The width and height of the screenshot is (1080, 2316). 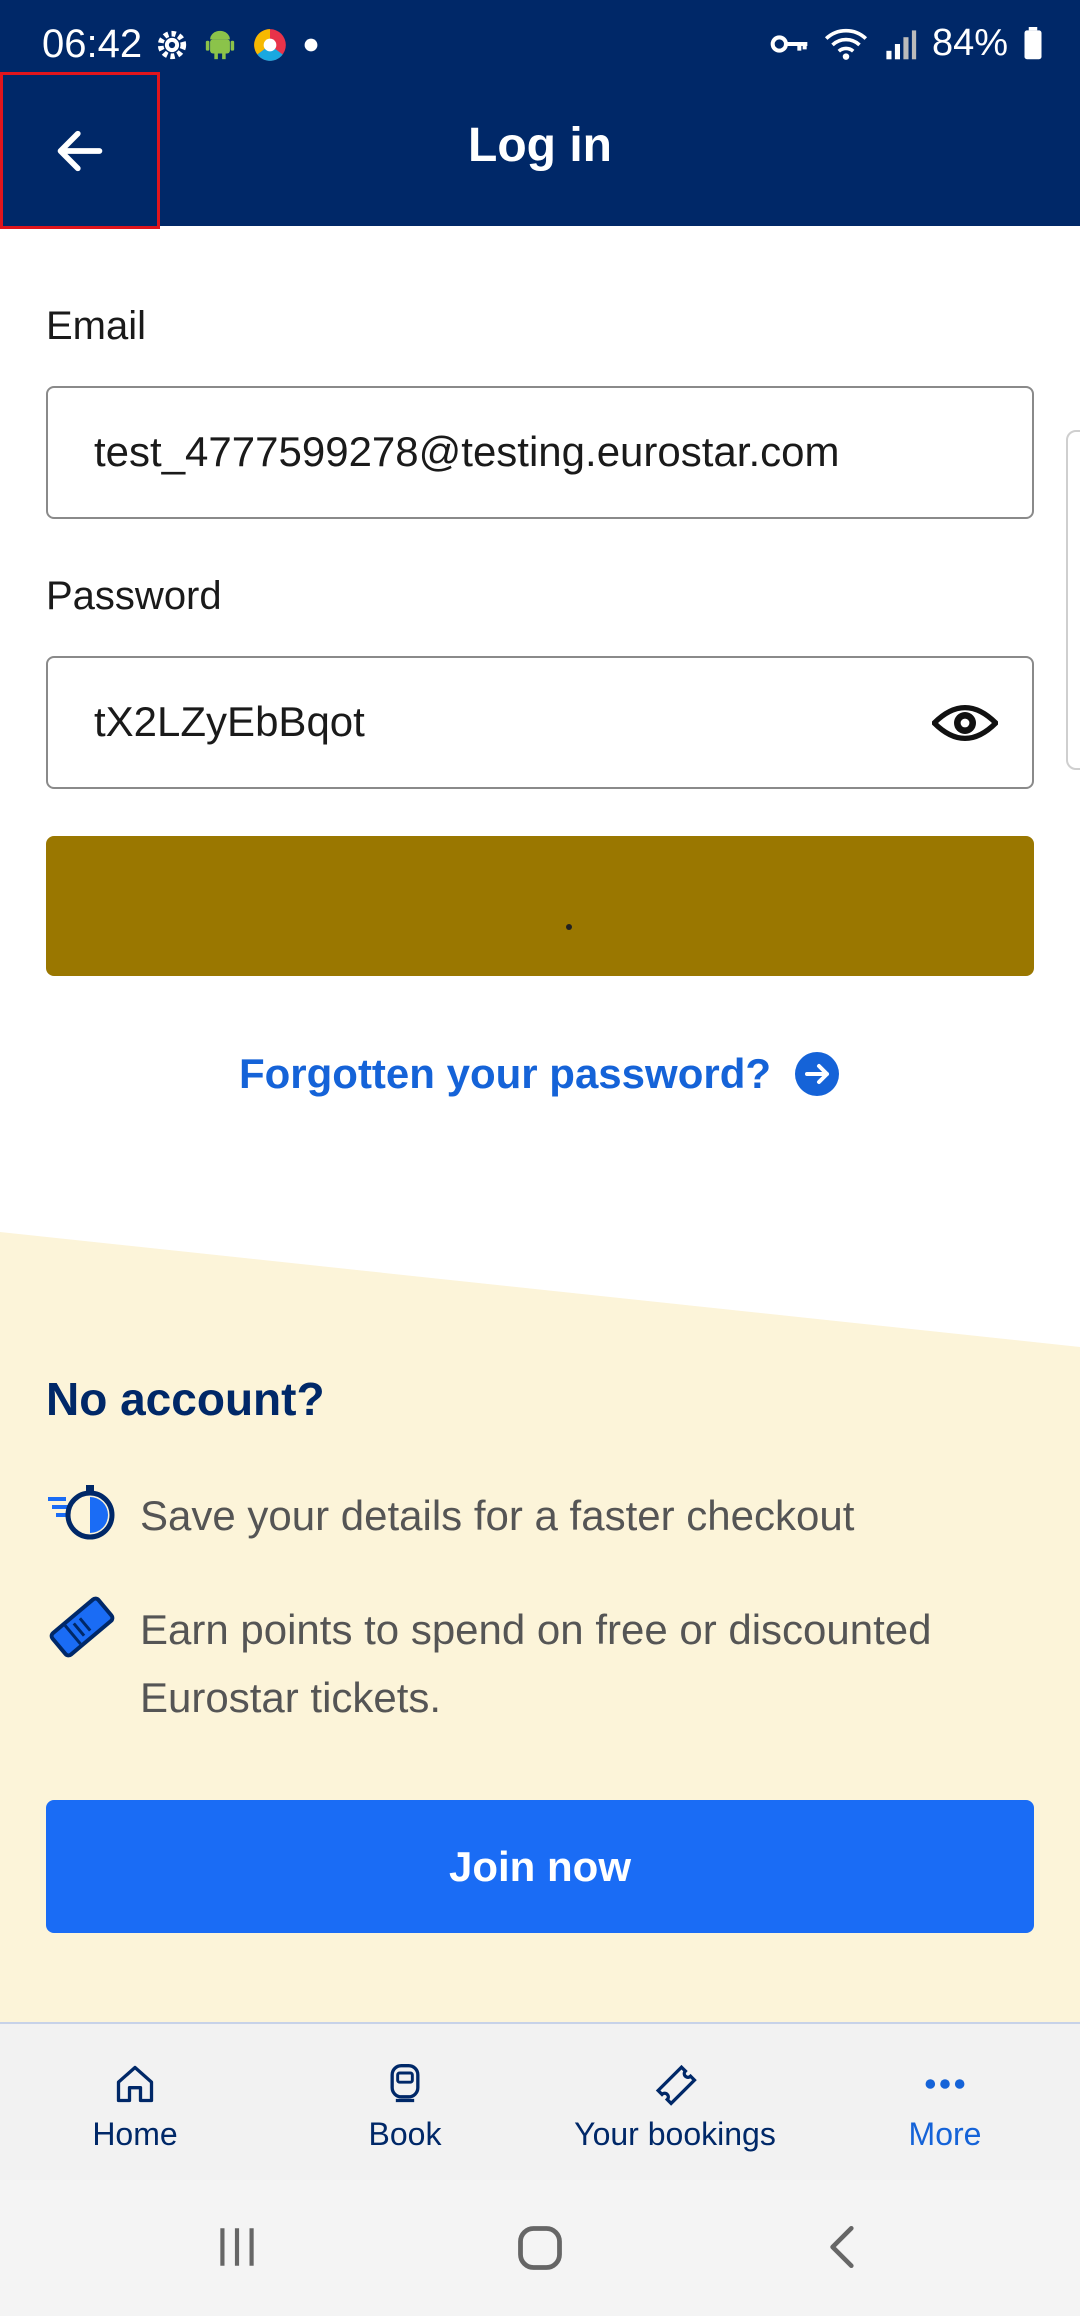 I want to click on train-icon, so click(x=405, y=2083).